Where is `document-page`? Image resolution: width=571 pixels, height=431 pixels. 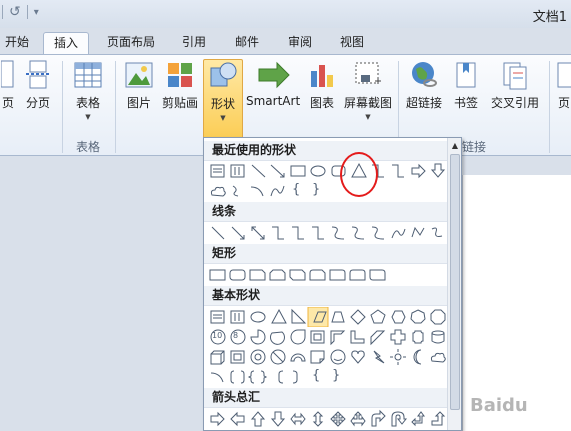
document-page is located at coordinates (516, 303).